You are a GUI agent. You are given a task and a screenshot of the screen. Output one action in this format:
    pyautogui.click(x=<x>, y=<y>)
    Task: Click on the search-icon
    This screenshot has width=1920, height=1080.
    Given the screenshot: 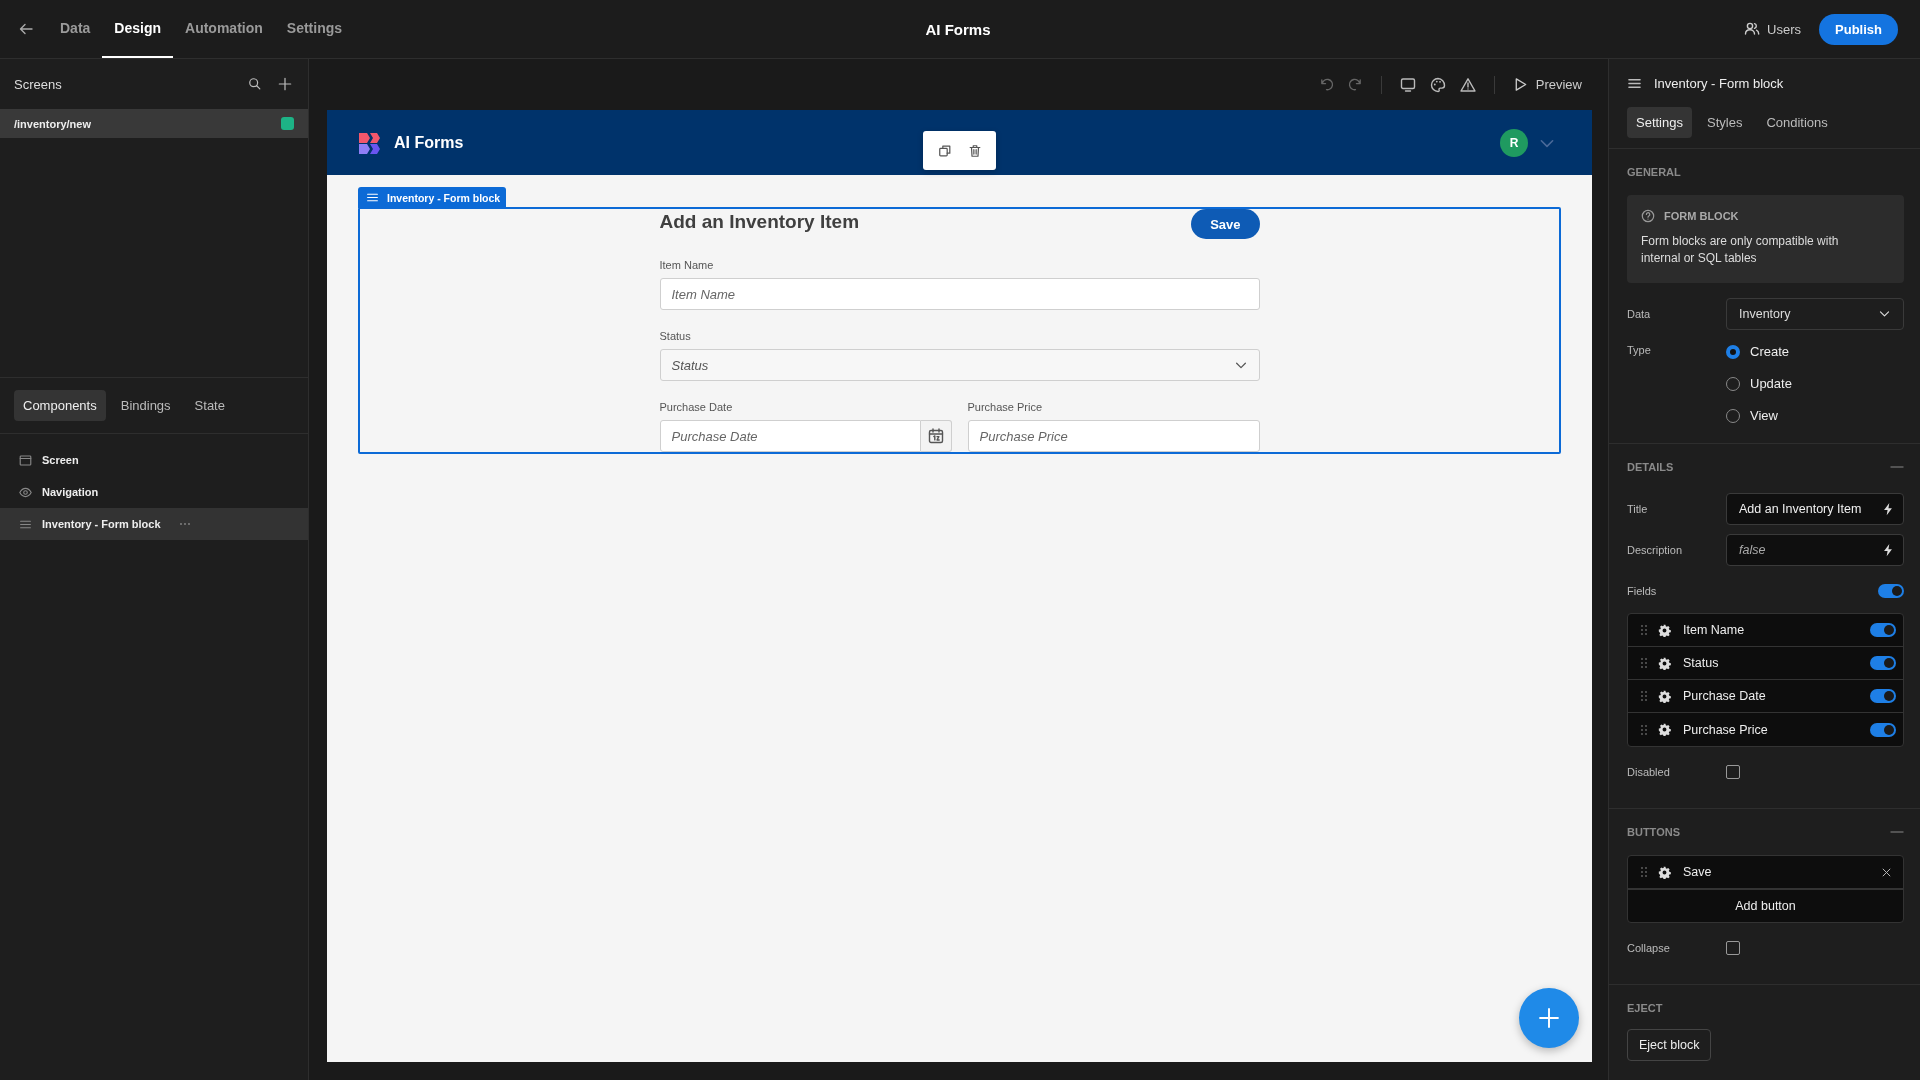 What is the action you would take?
    pyautogui.click(x=255, y=84)
    